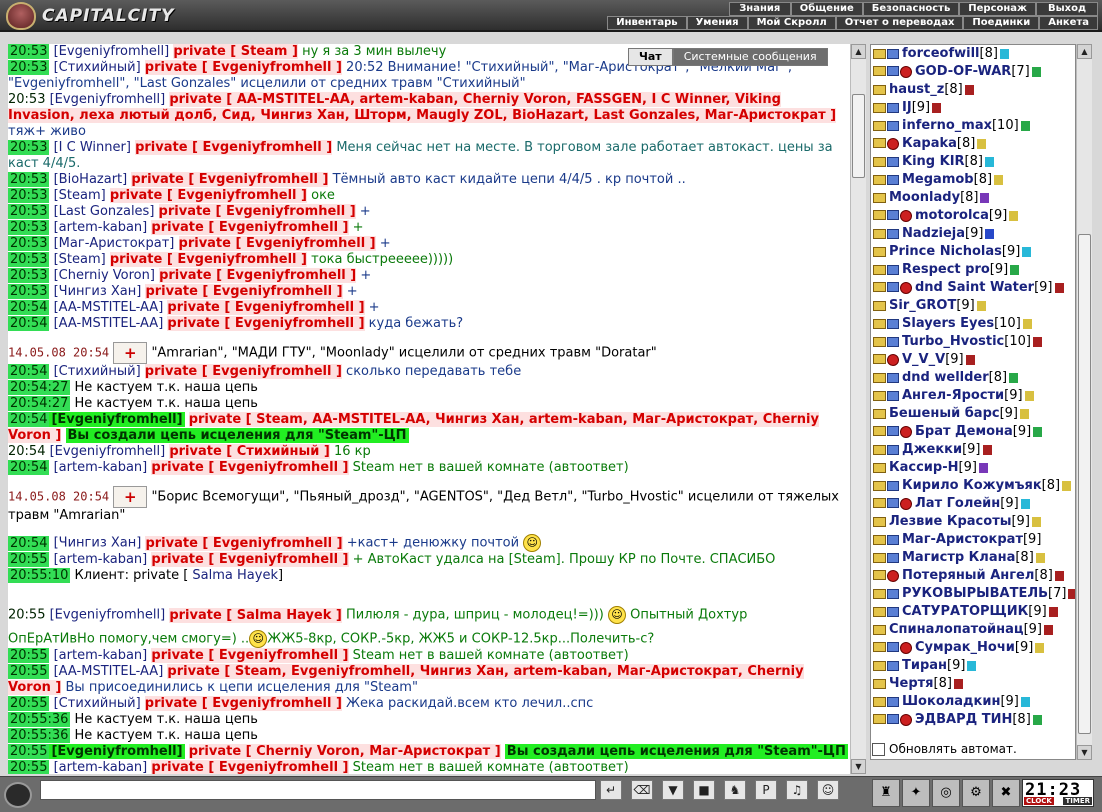 Image resolution: width=1102 pixels, height=812 pixels. Describe the element at coordinates (907, 108) in the screenshot. I see `user-name: IJ` at that location.